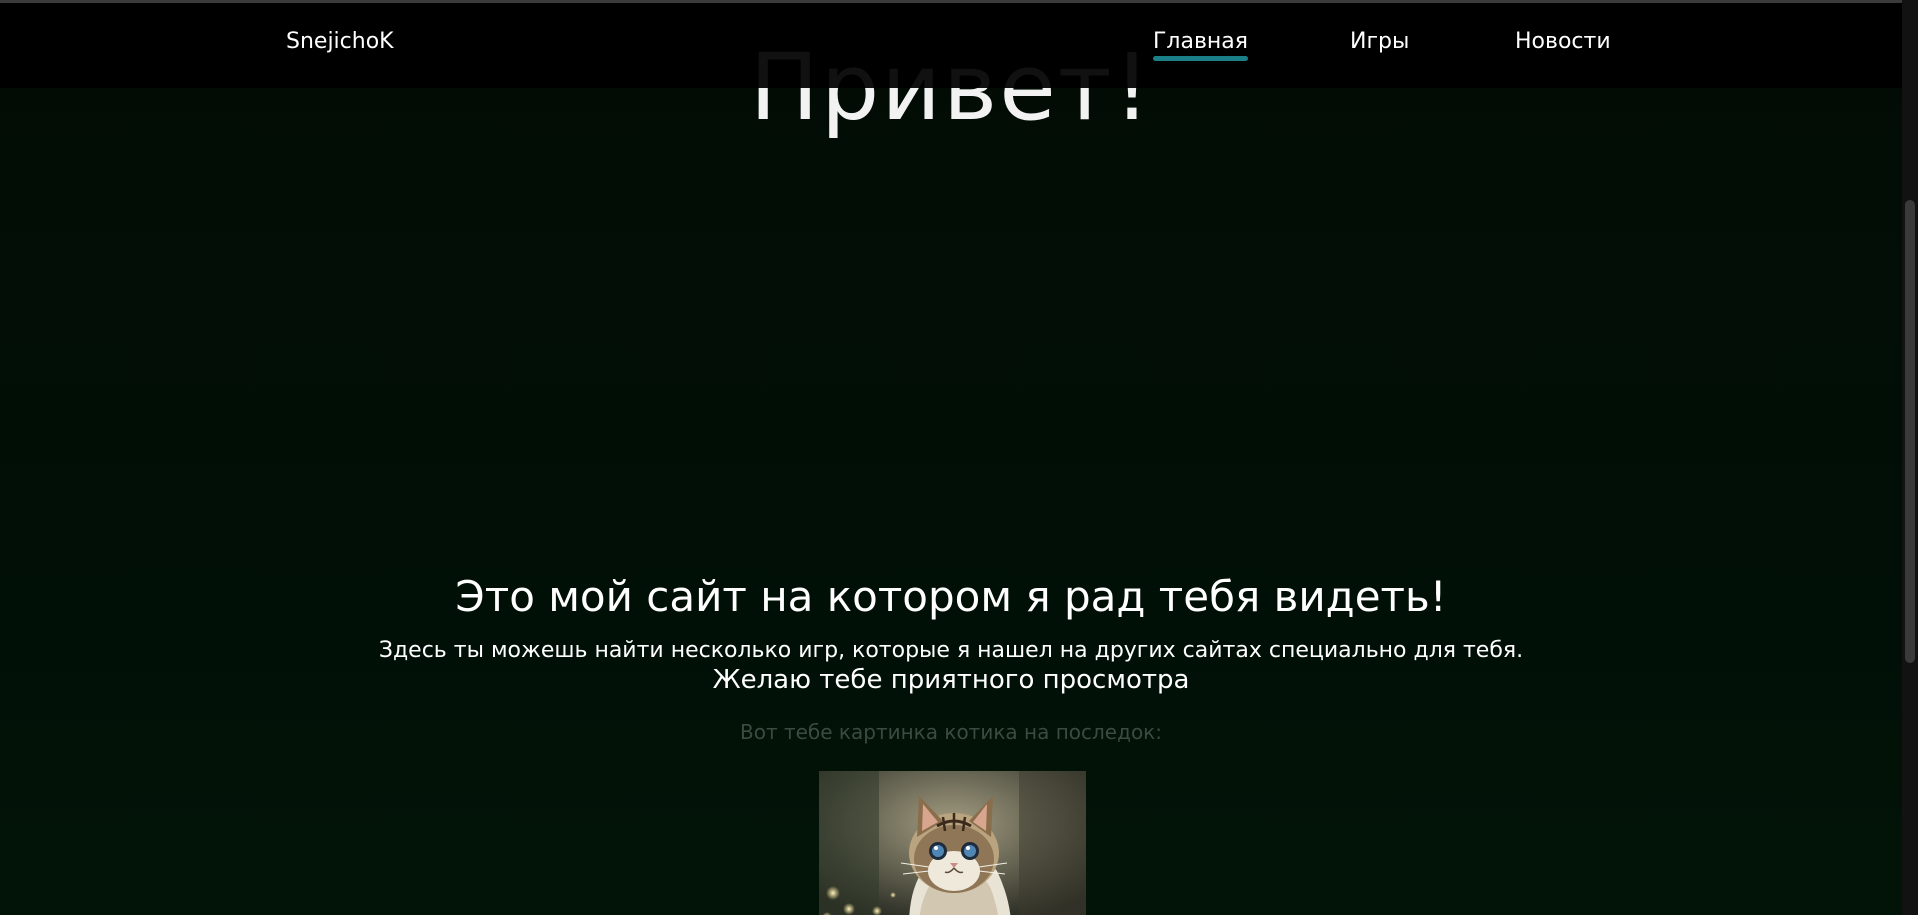 Image resolution: width=1918 pixels, height=915 pixels. I want to click on nav-link-games-label: Игры, so click(1380, 41).